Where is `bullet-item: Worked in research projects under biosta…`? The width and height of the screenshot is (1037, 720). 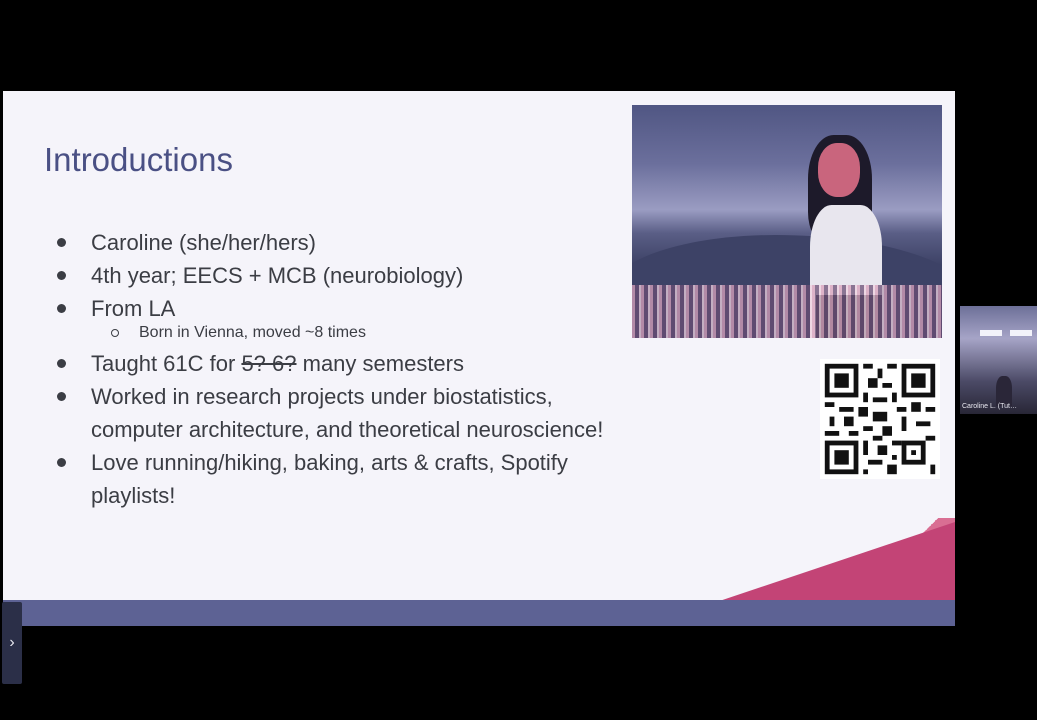 bullet-item: Worked in research projects under biosta… is located at coordinates (345, 413).